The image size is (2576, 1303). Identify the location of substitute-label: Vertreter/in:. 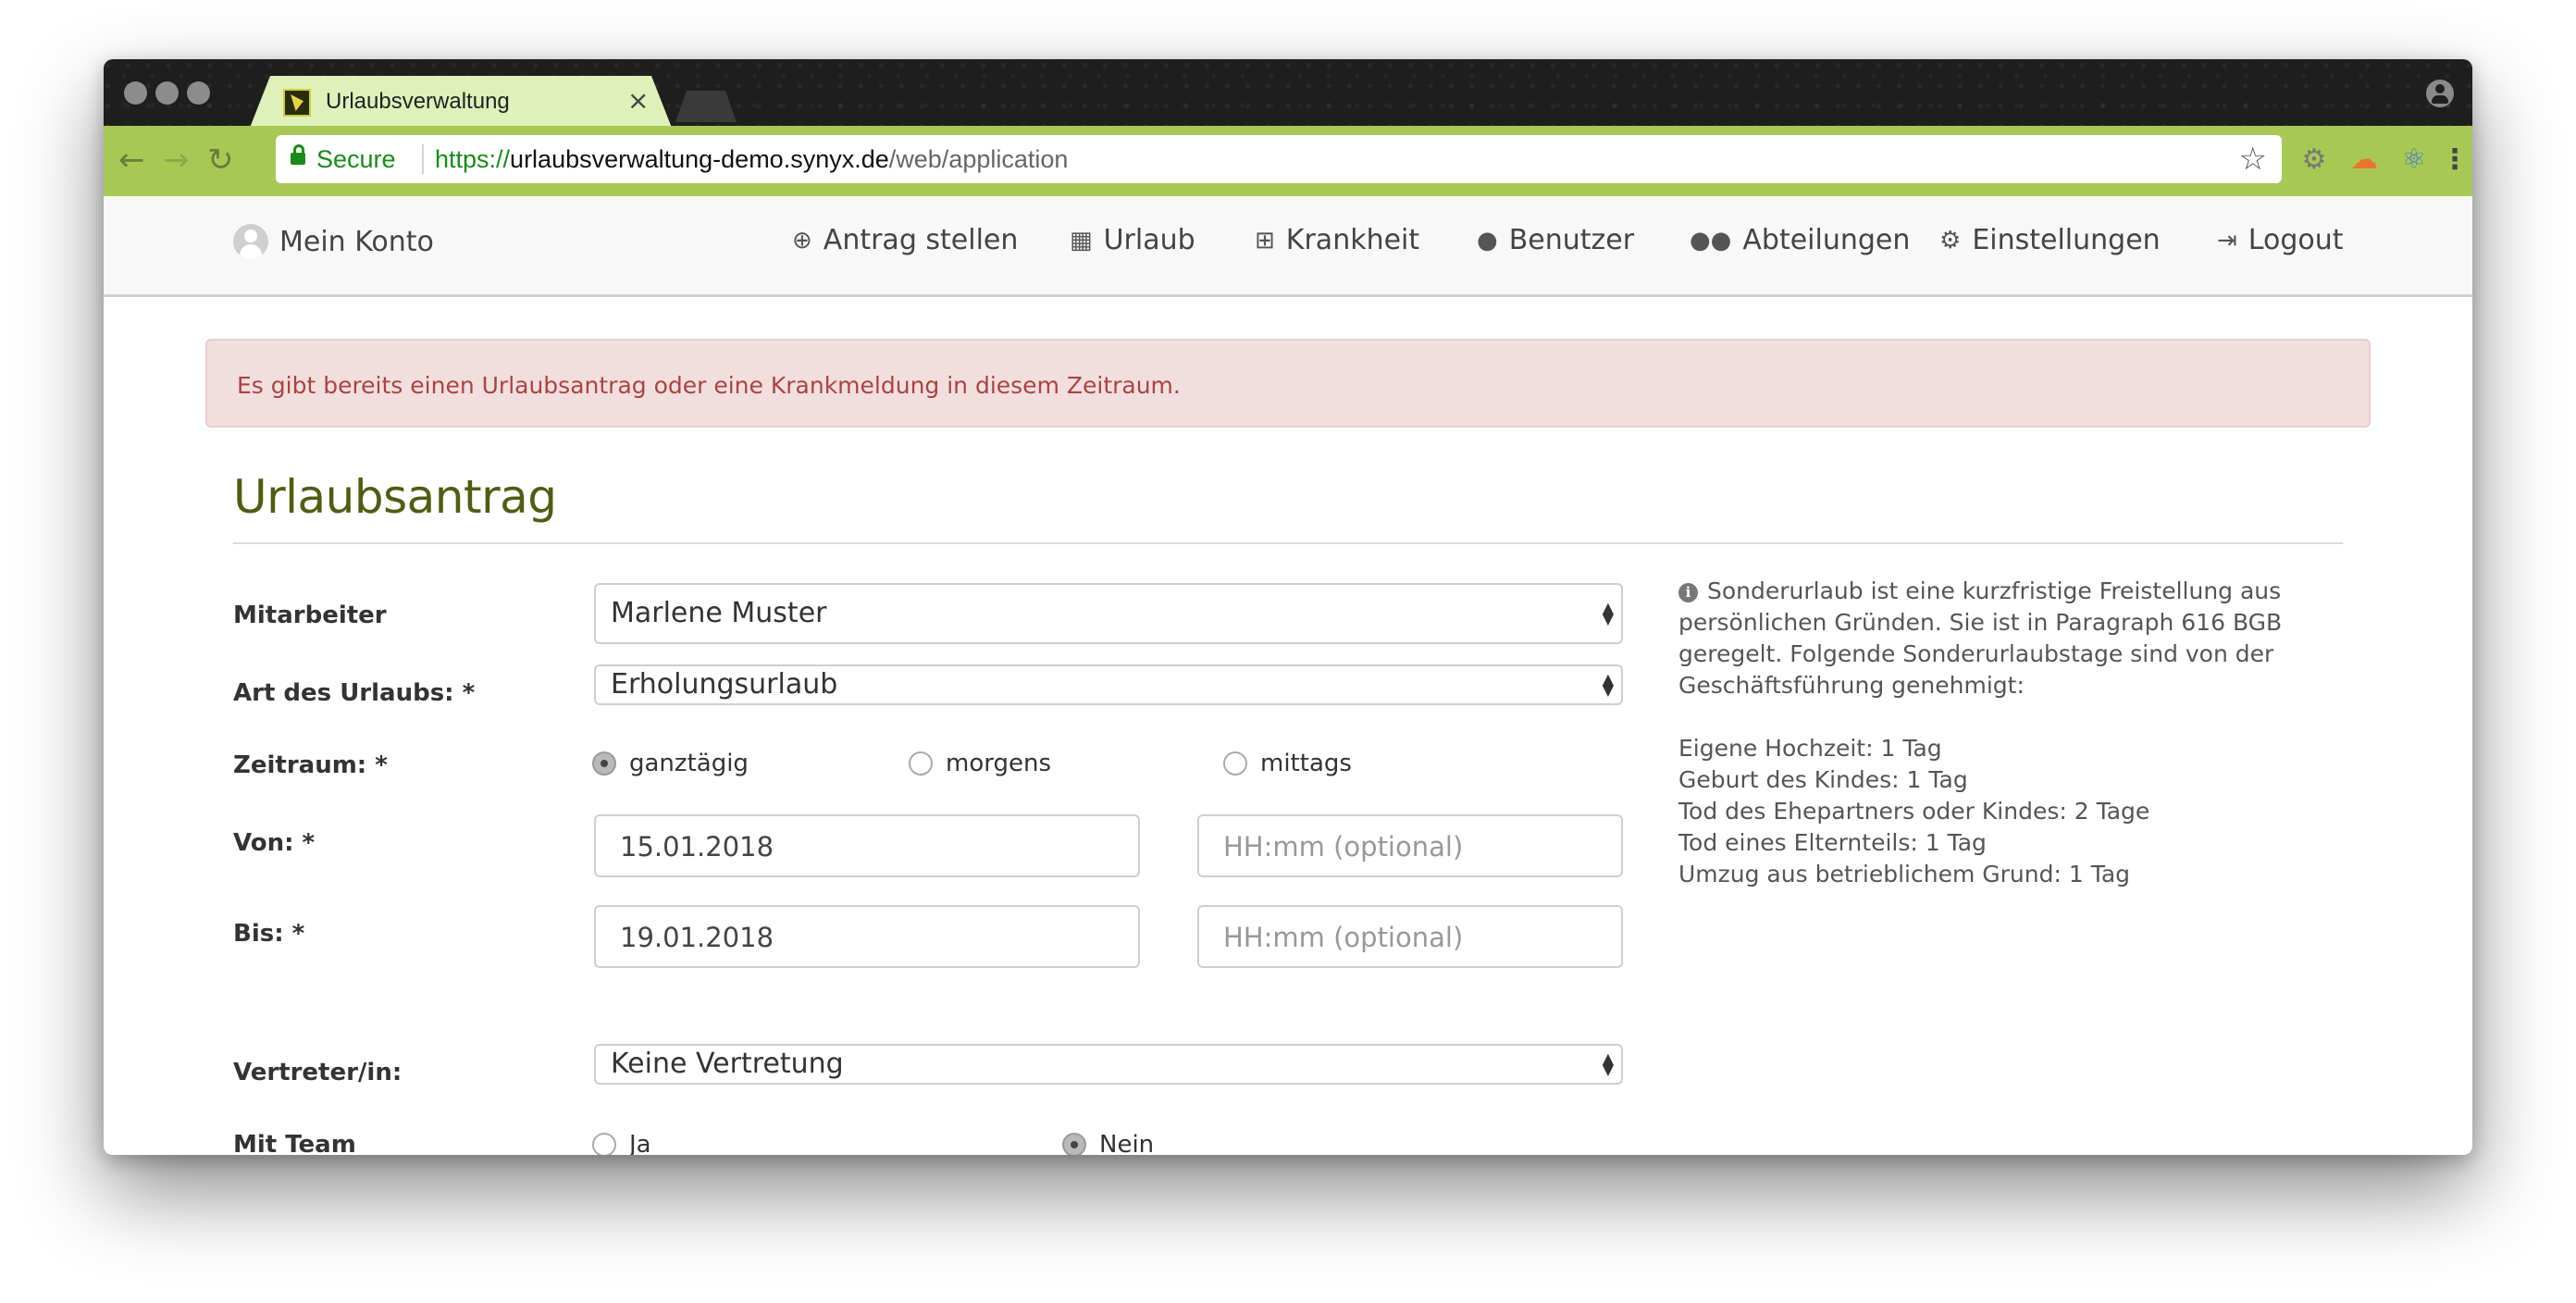
(317, 1072).